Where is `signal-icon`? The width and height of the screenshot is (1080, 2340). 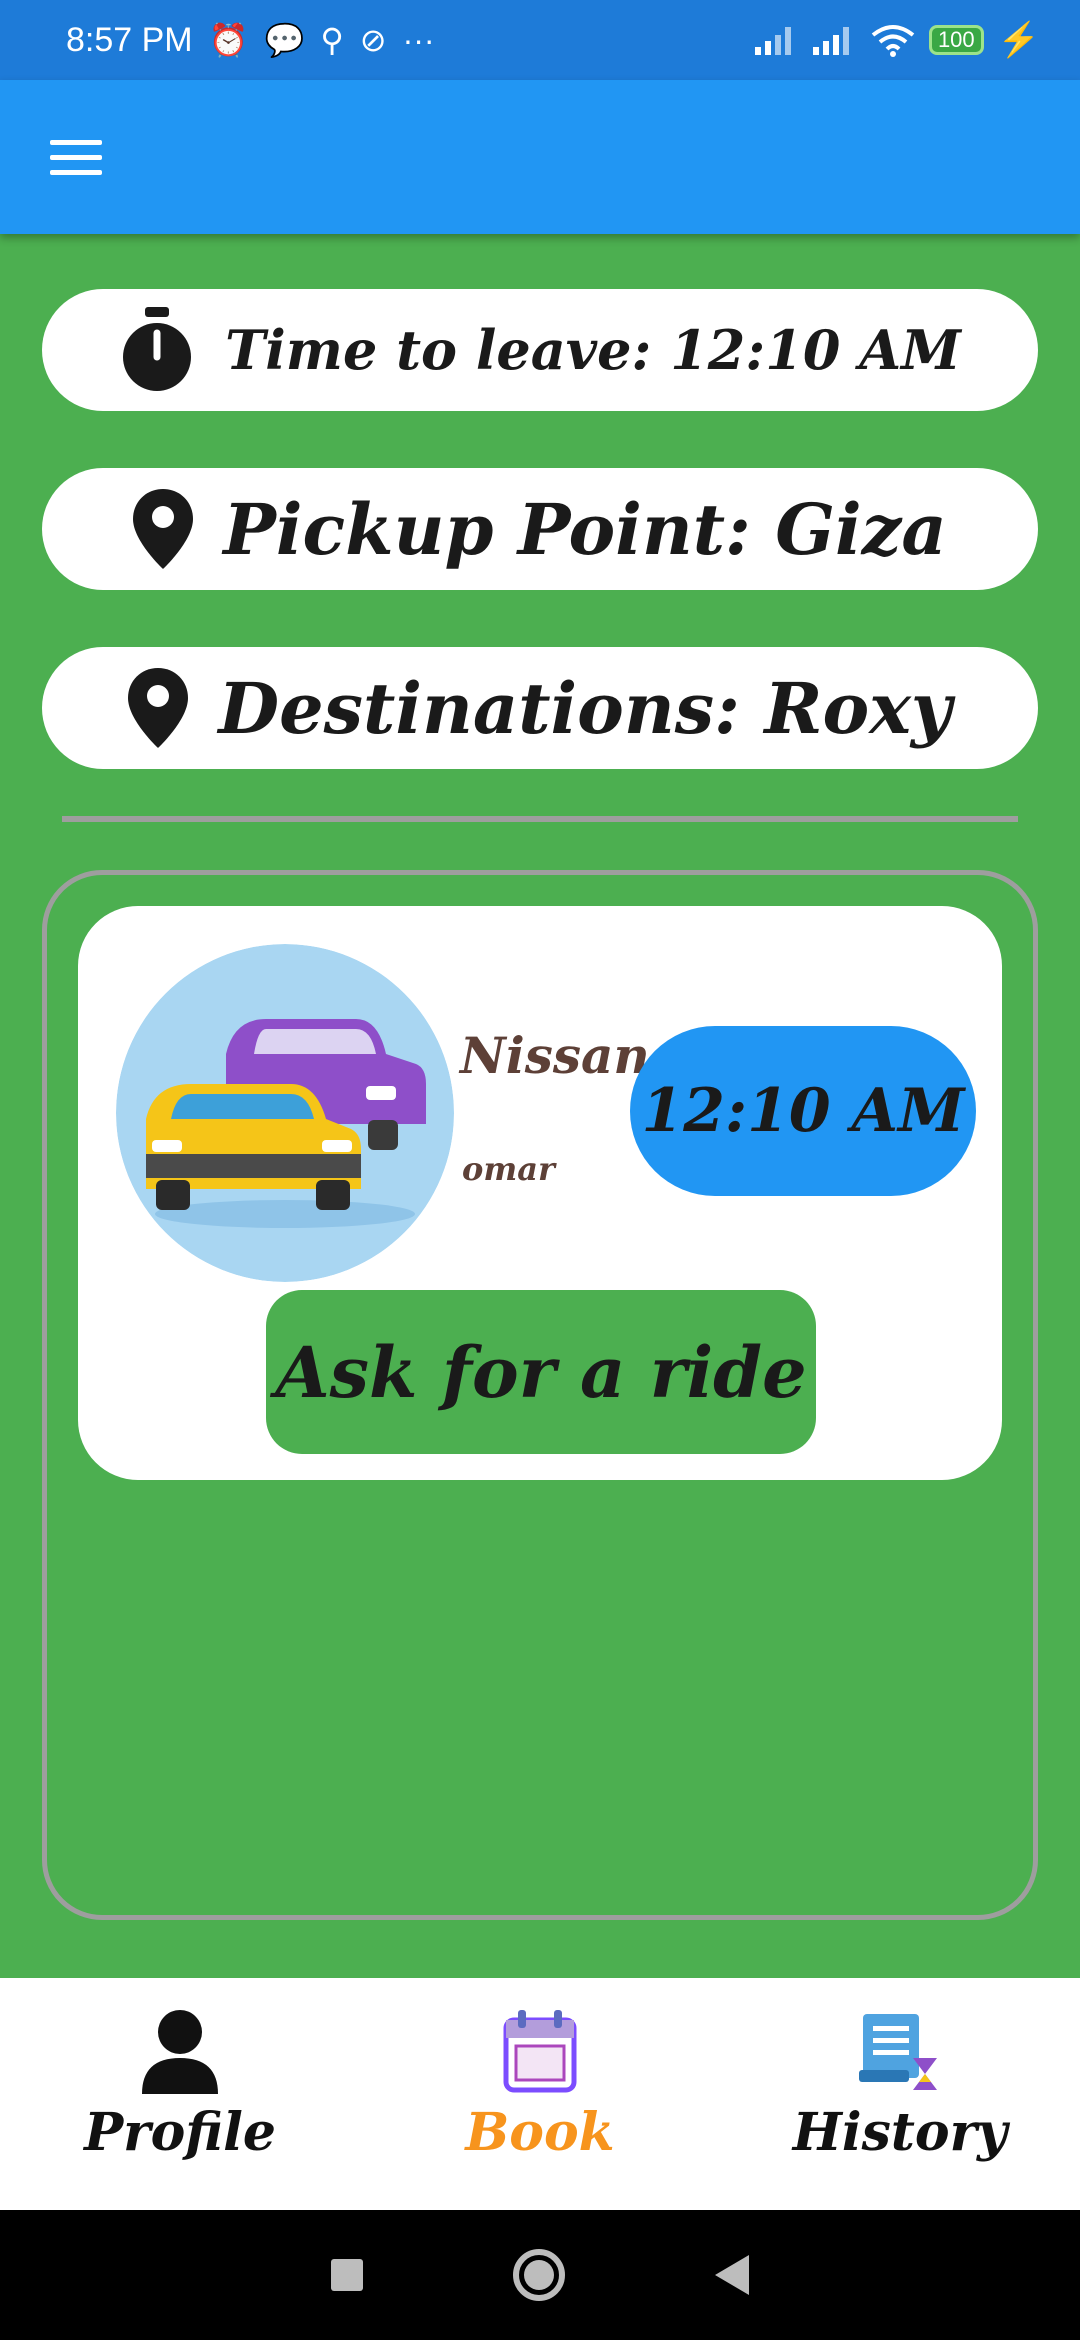 signal-icon is located at coordinates (772, 41).